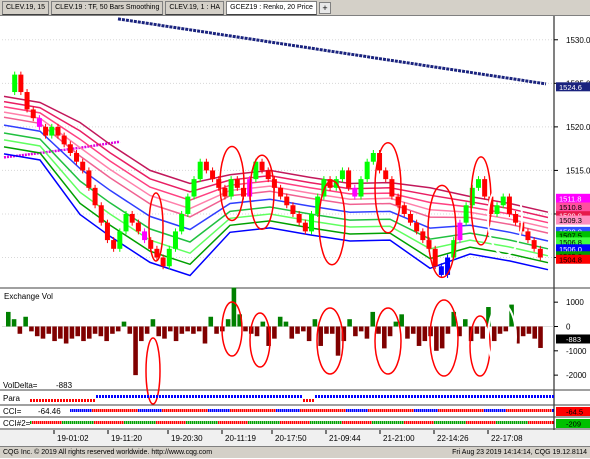 Image resolution: width=590 pixels, height=459 pixels. Describe the element at coordinates (195, 7) in the screenshot. I see `chart-tab-2: CLEV.19, 1 : HA` at that location.